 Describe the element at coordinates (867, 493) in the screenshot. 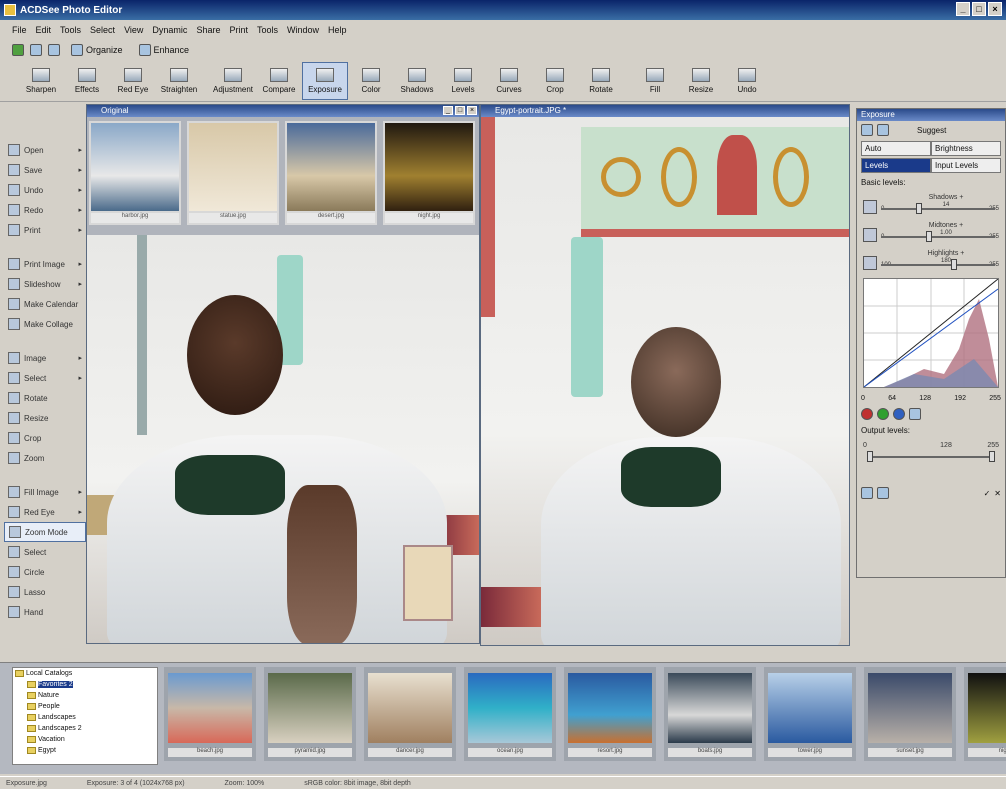

I see `reset-icon` at that location.